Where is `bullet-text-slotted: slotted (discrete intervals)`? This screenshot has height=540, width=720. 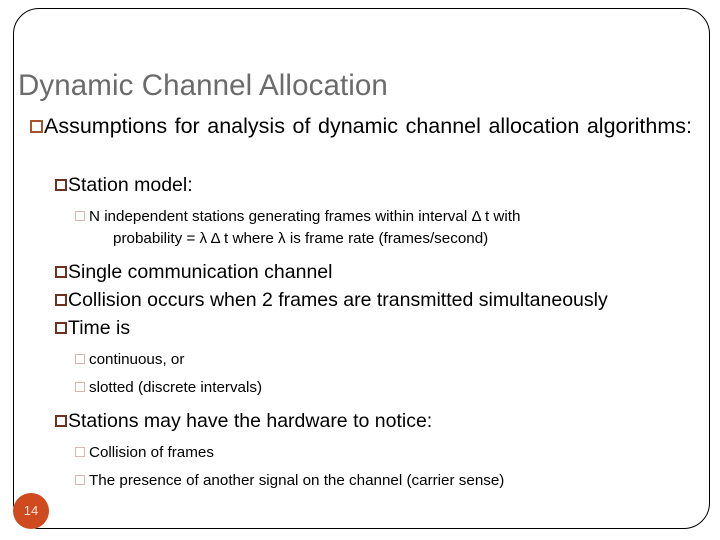
bullet-text-slotted: slotted (discrete intervals) is located at coordinates (176, 387).